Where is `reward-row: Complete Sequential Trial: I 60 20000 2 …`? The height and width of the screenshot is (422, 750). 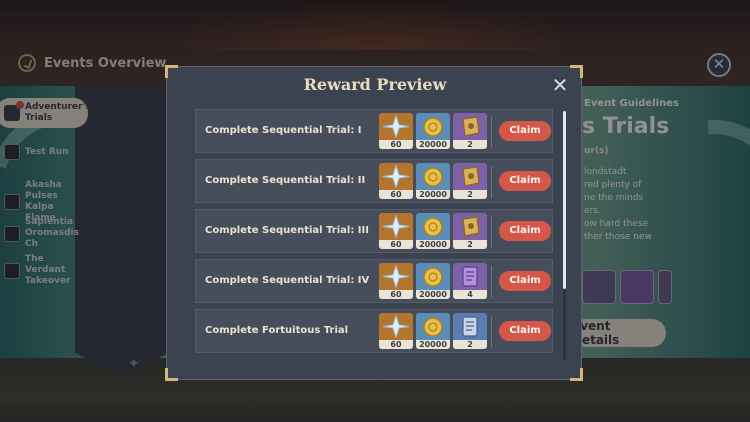
reward-row: Complete Sequential Trial: I 60 20000 2 … is located at coordinates (374, 131).